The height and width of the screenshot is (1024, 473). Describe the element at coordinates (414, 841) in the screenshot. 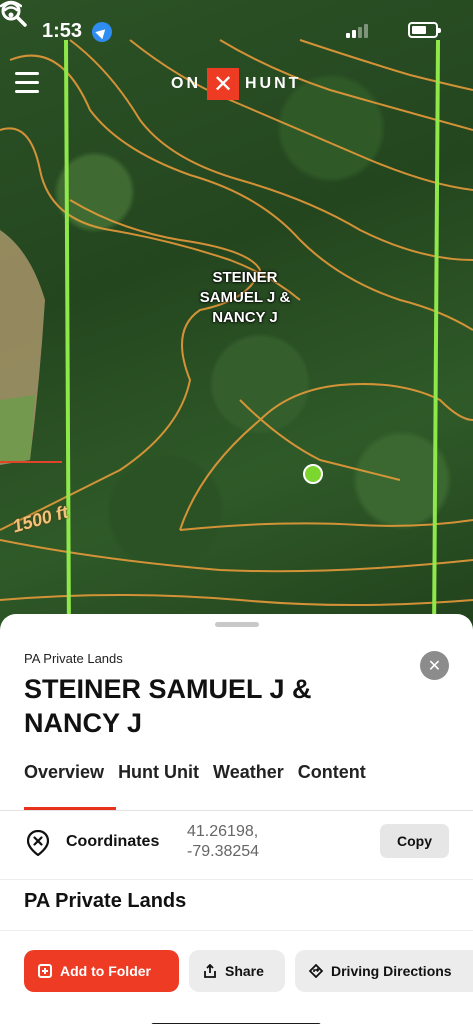

I see `copy-coordinates-button: Copy` at that location.